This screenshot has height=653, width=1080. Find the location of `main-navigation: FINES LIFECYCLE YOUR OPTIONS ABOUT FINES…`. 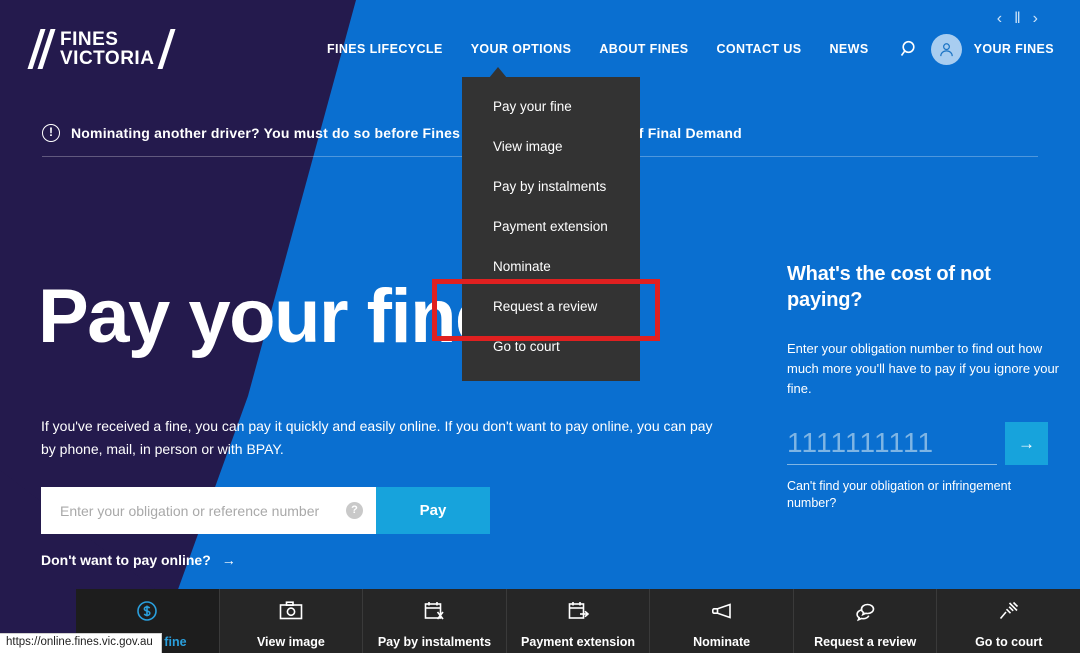

main-navigation: FINES LIFECYCLE YOUR OPTIONS ABOUT FINES… is located at coordinates (696, 49).